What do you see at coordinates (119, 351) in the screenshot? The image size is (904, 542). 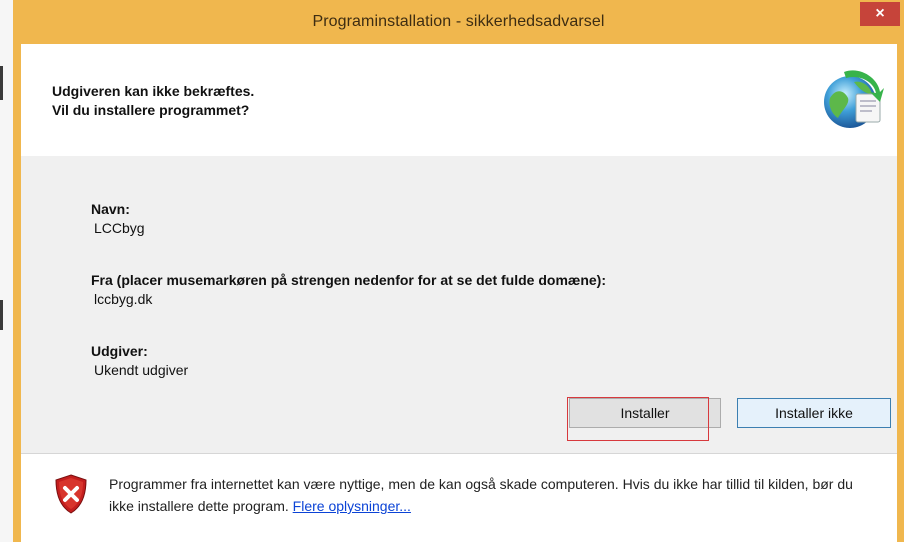 I see `publisher-label: Udgiver:` at bounding box center [119, 351].